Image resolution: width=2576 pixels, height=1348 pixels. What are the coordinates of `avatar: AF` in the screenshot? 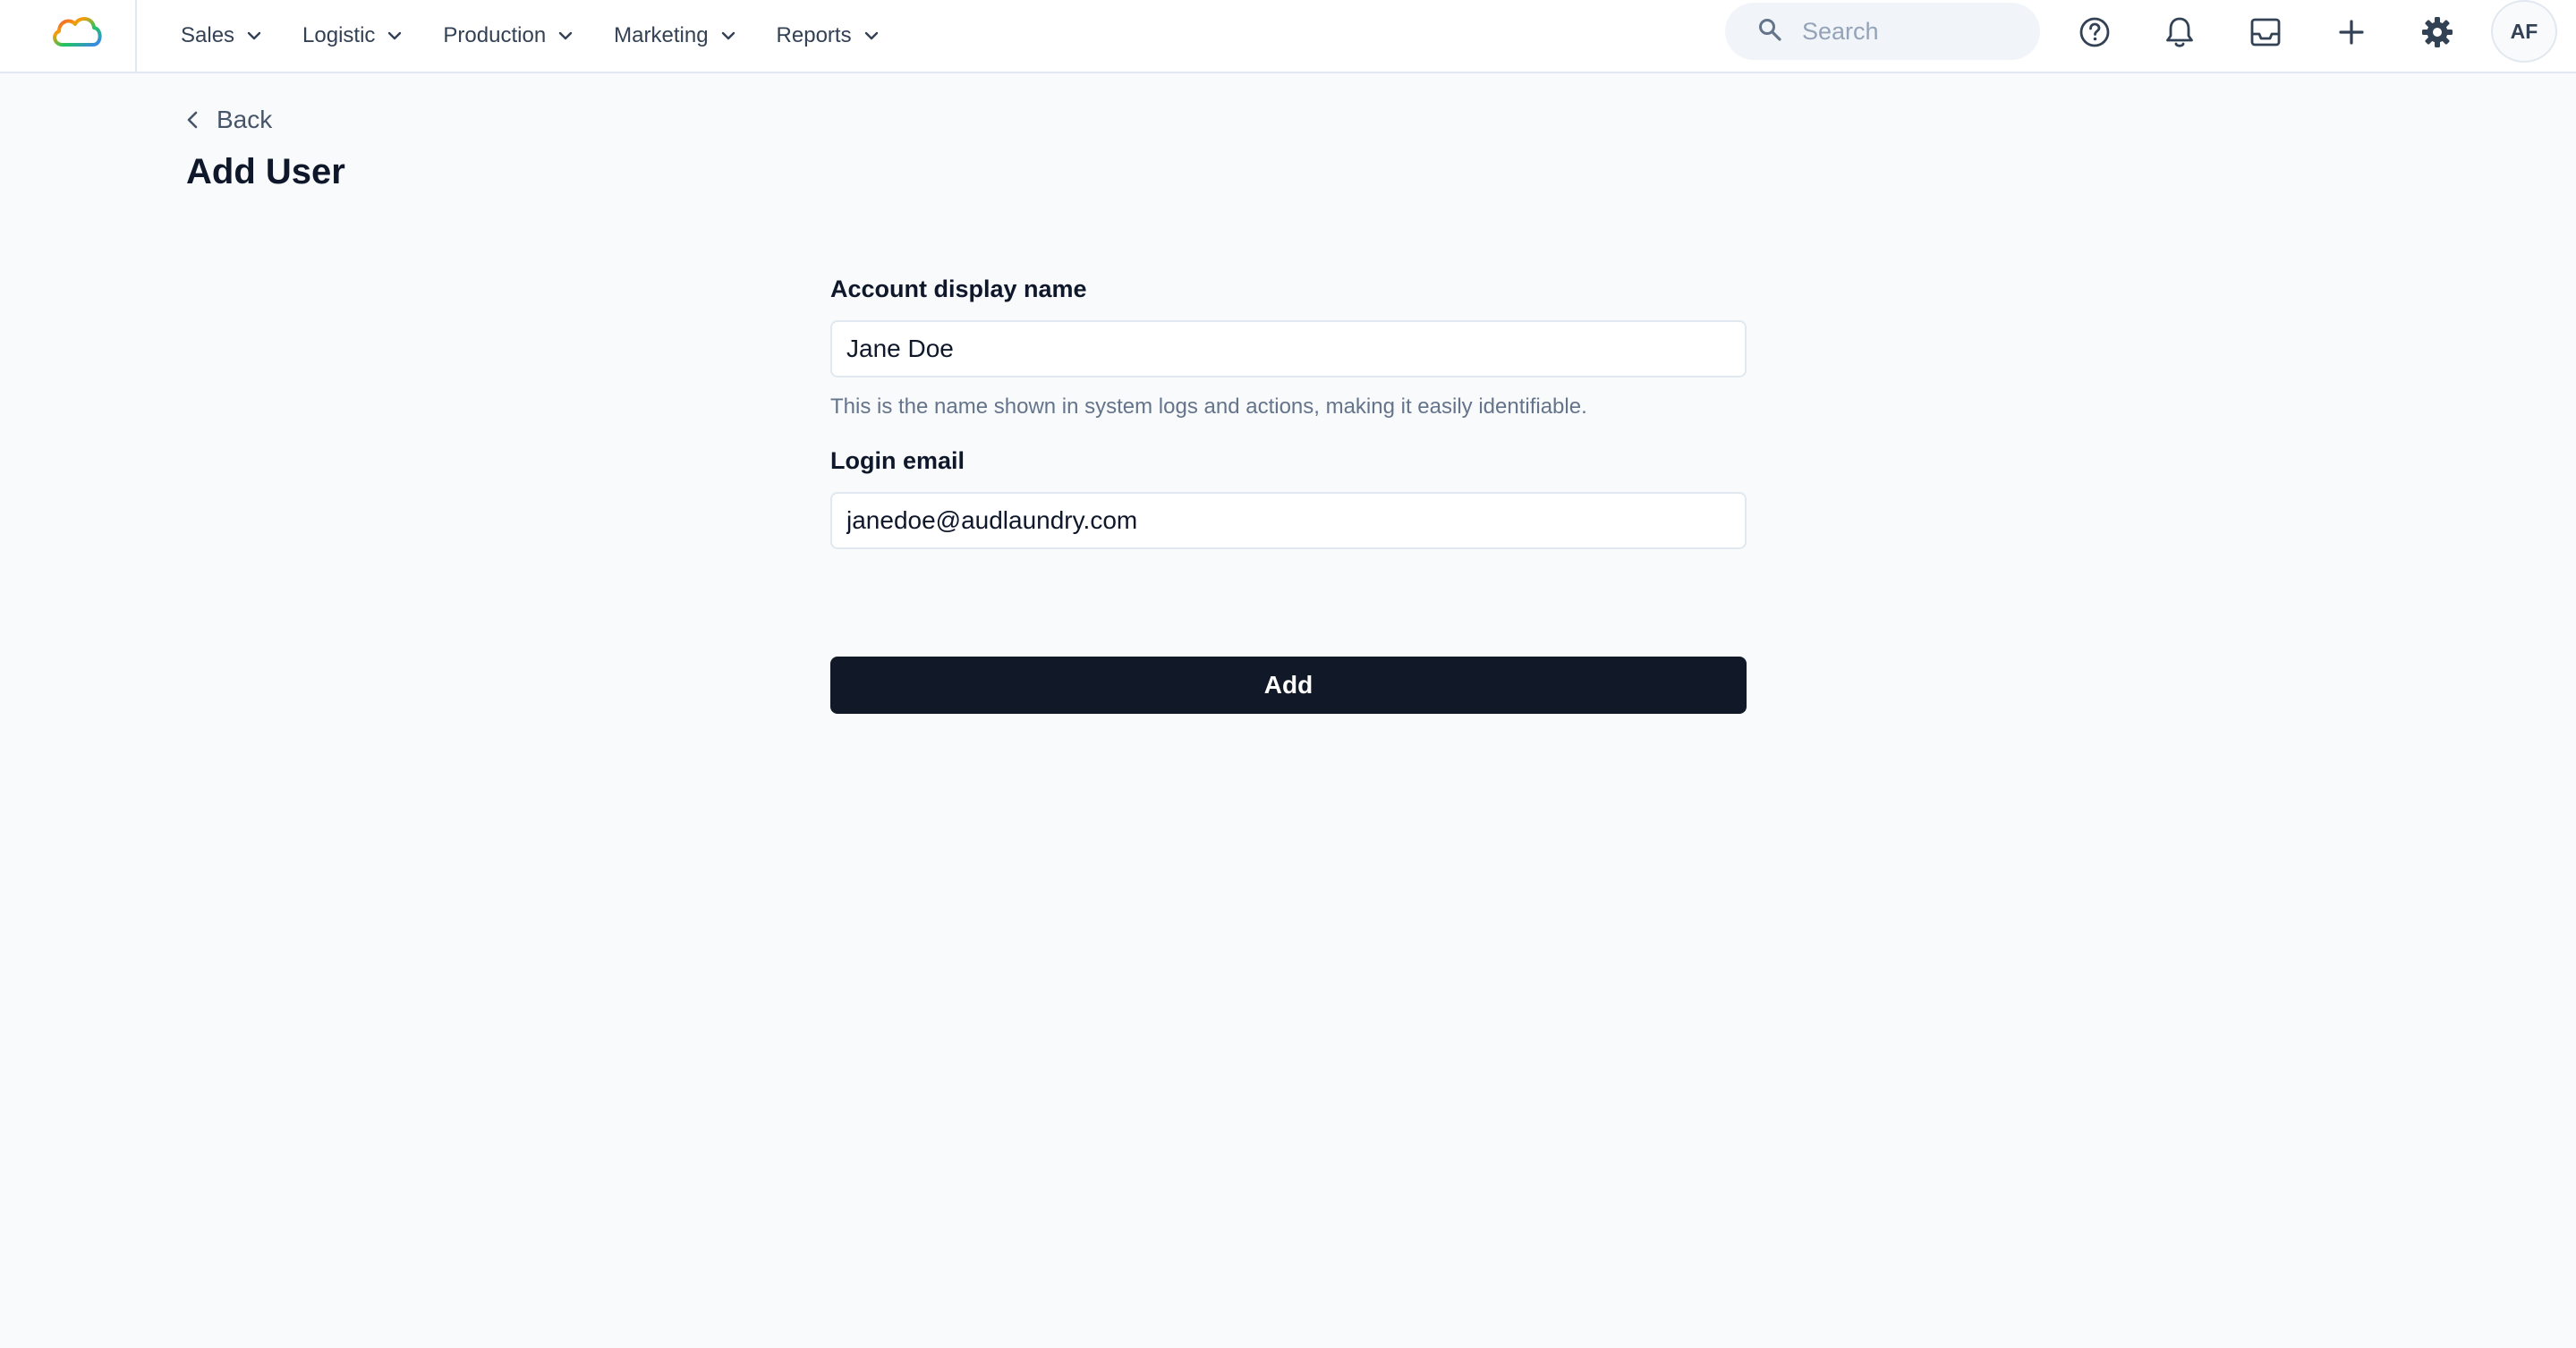 It's located at (2524, 31).